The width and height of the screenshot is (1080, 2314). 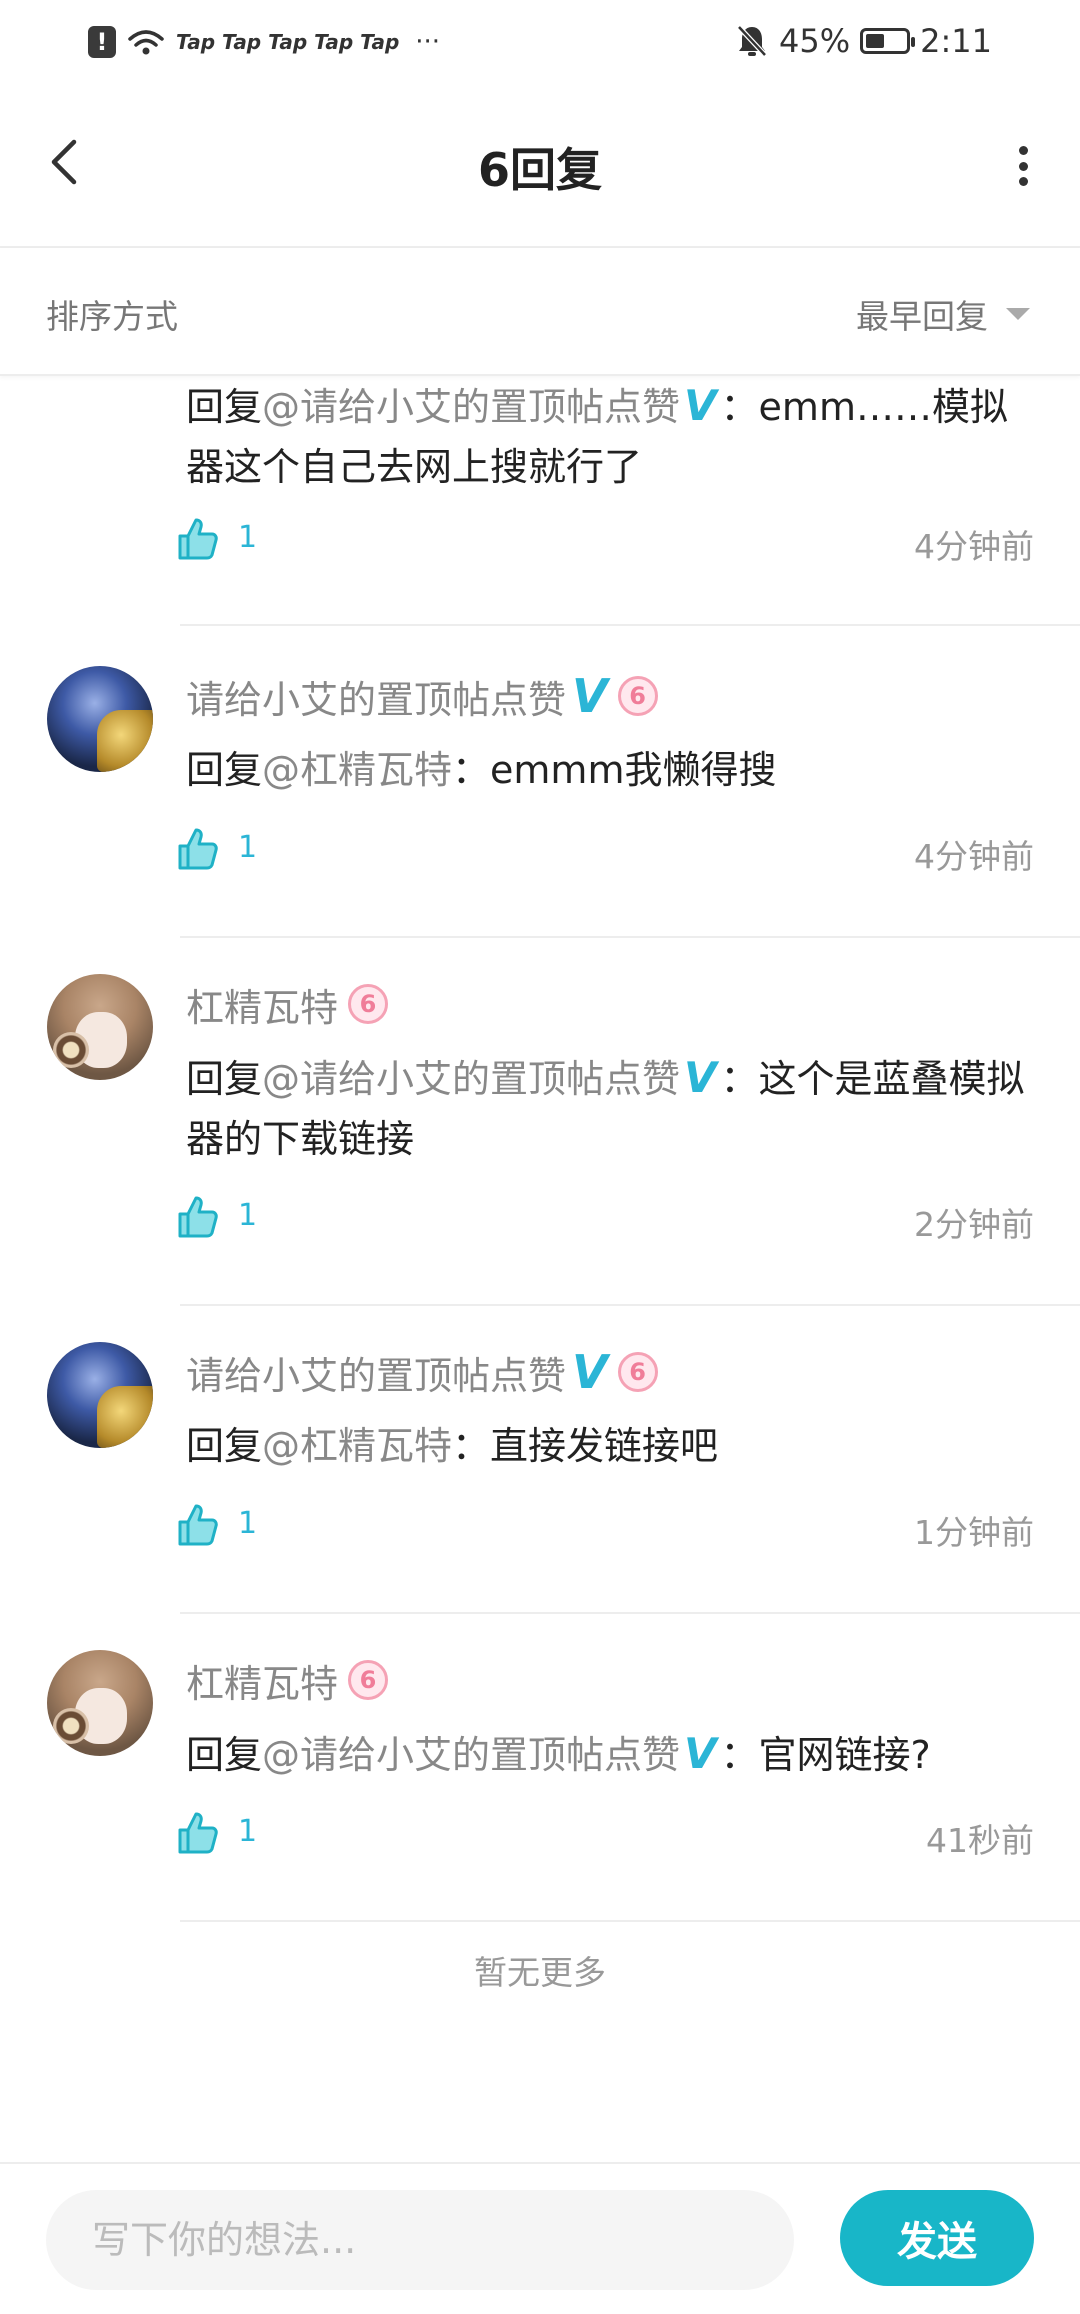 What do you see at coordinates (540, 1972) in the screenshot?
I see `no-more-label: 暂无更多` at bounding box center [540, 1972].